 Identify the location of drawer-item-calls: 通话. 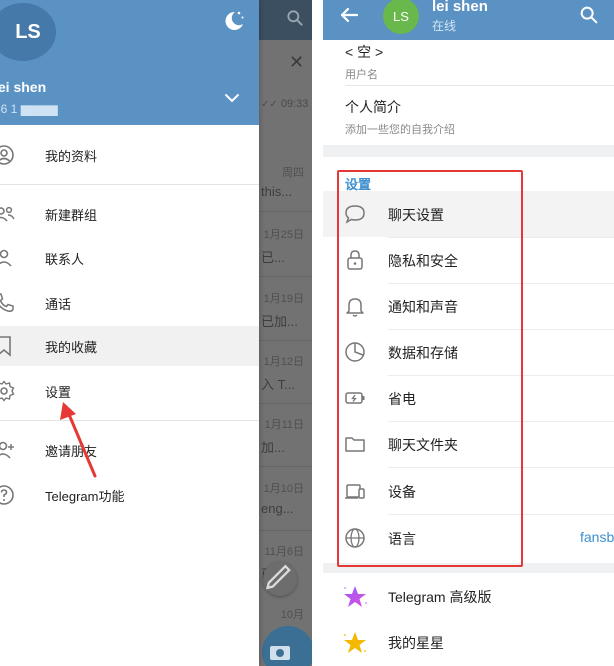
(129, 303).